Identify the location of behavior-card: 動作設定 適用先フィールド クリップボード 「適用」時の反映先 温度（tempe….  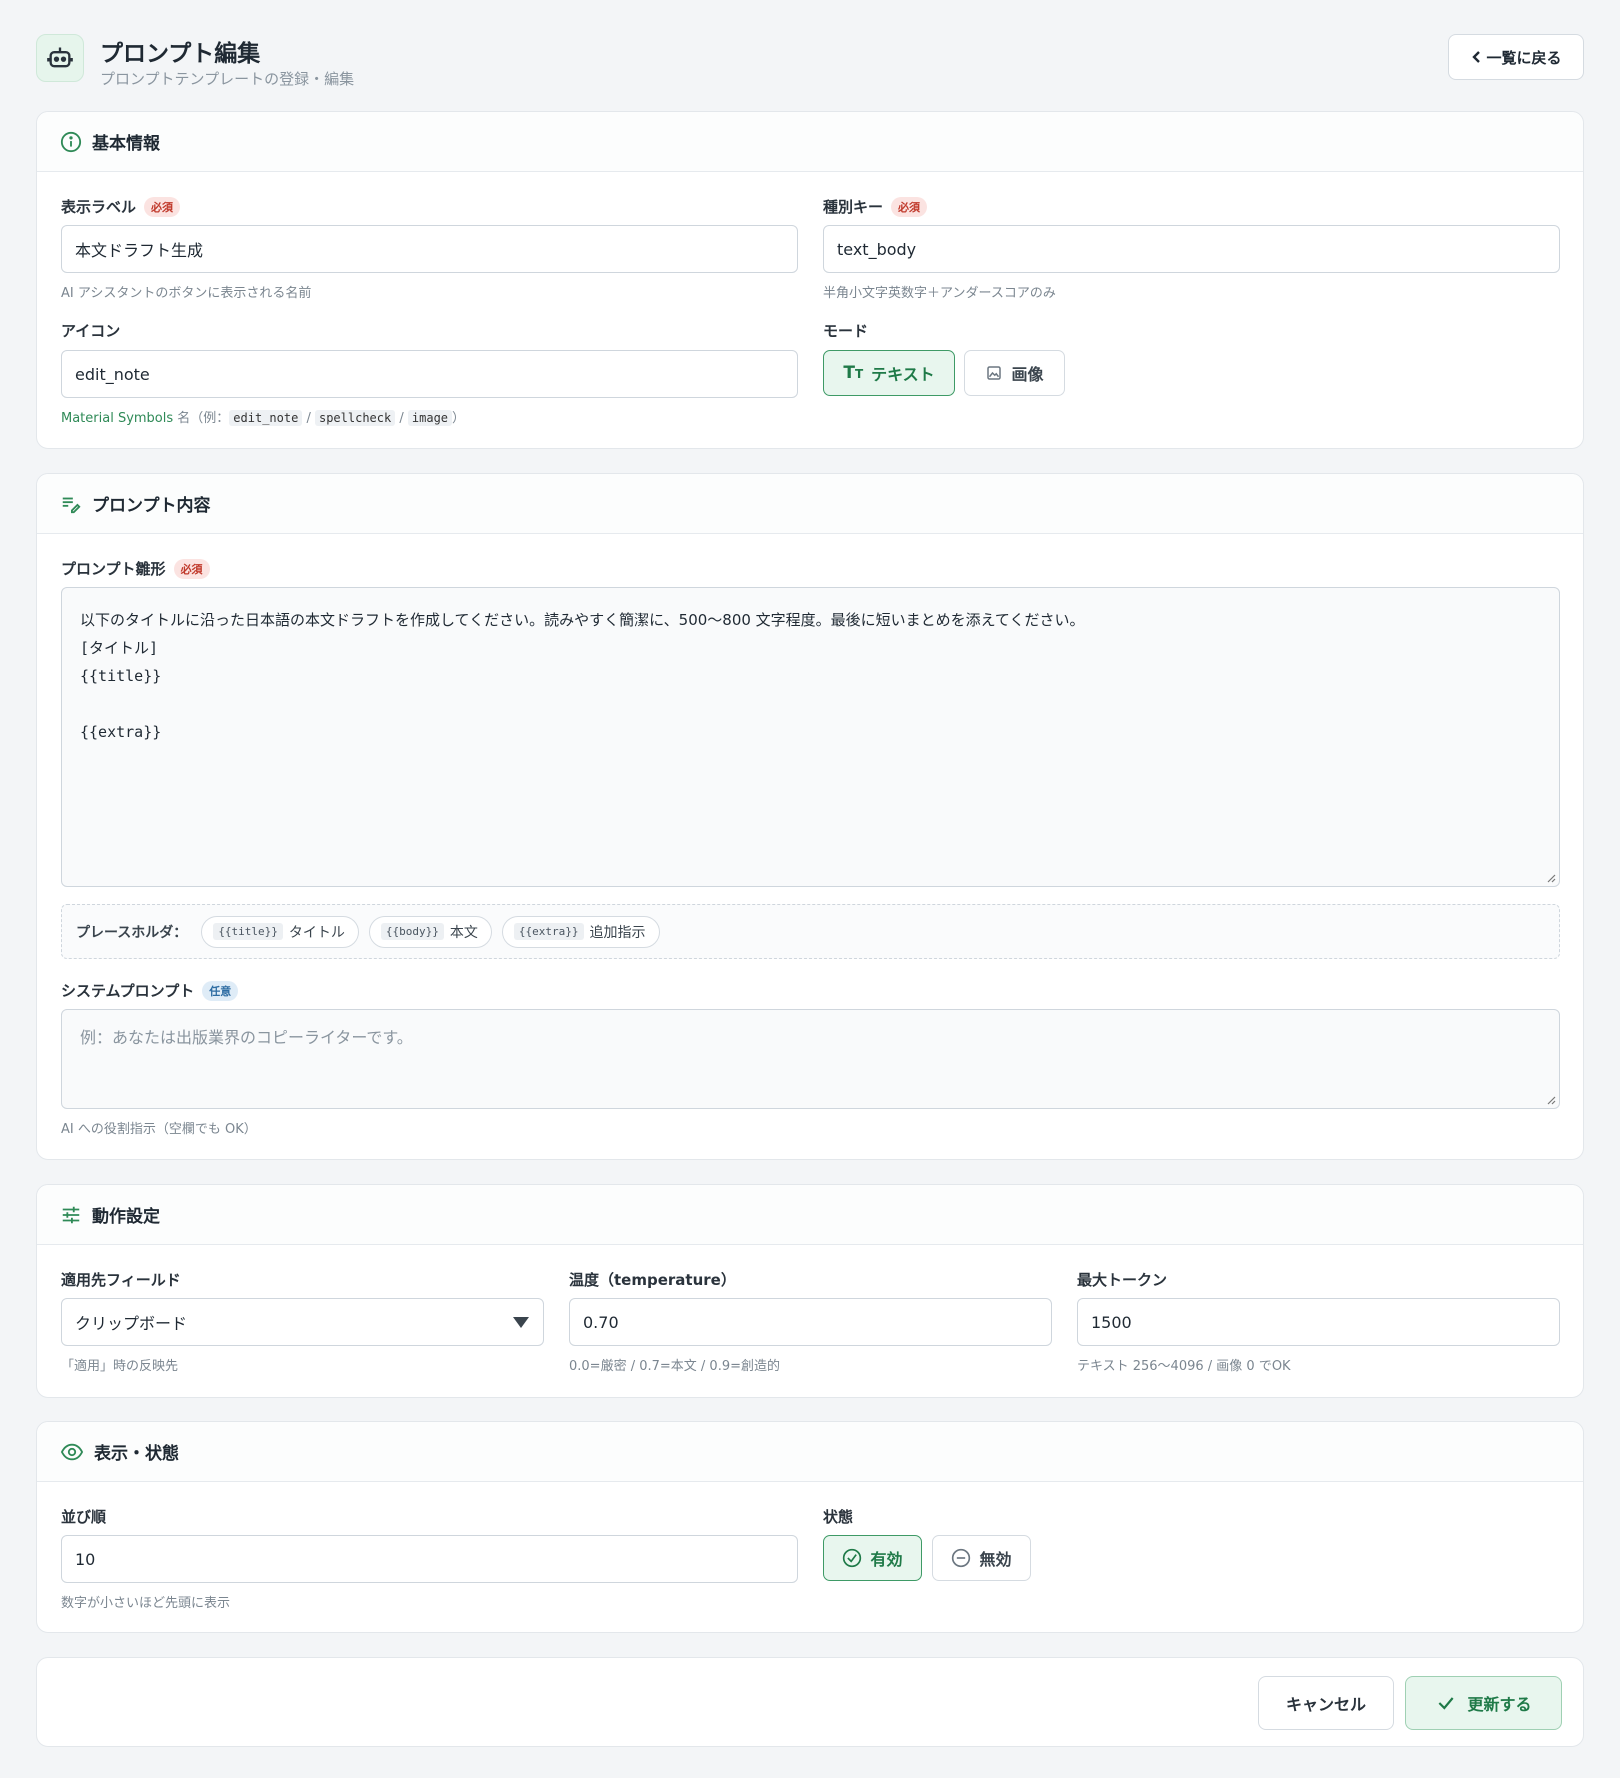
(810, 1291).